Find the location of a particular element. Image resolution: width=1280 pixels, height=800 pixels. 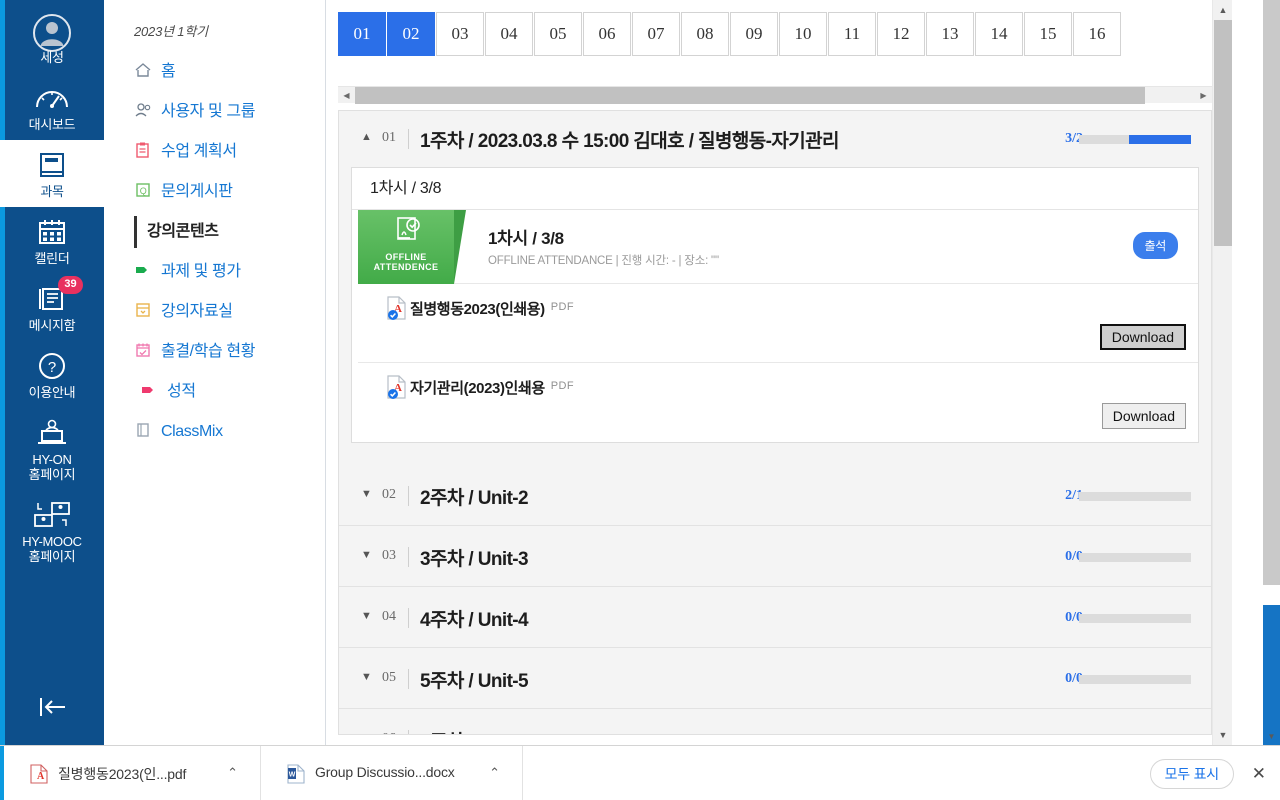

content-item-title: 1차시 / 3/8 is located at coordinates (526, 238).